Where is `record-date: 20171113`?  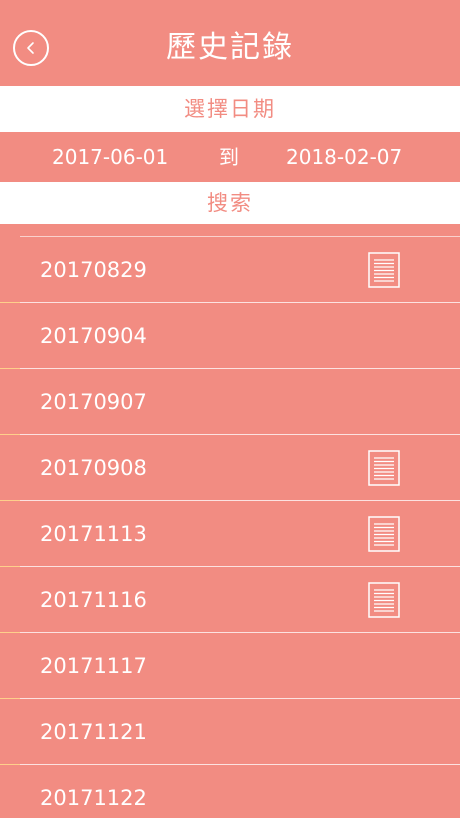 record-date: 20171113 is located at coordinates (93, 534).